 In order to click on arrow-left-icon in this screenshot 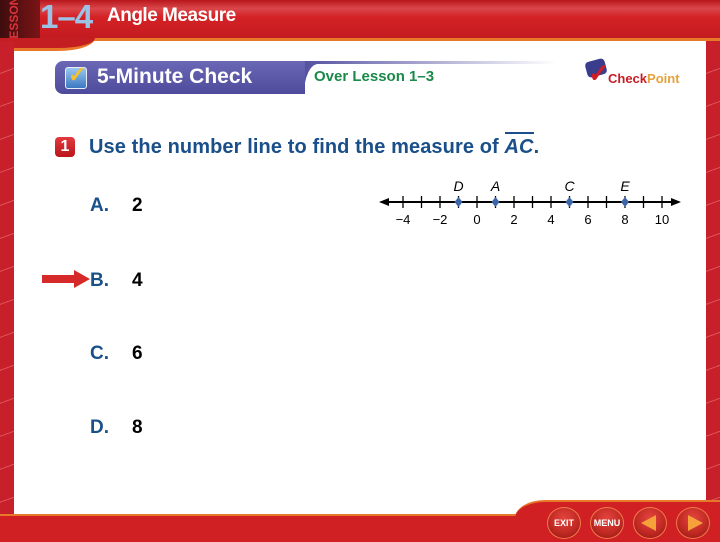, I will do `click(384, 202)`.